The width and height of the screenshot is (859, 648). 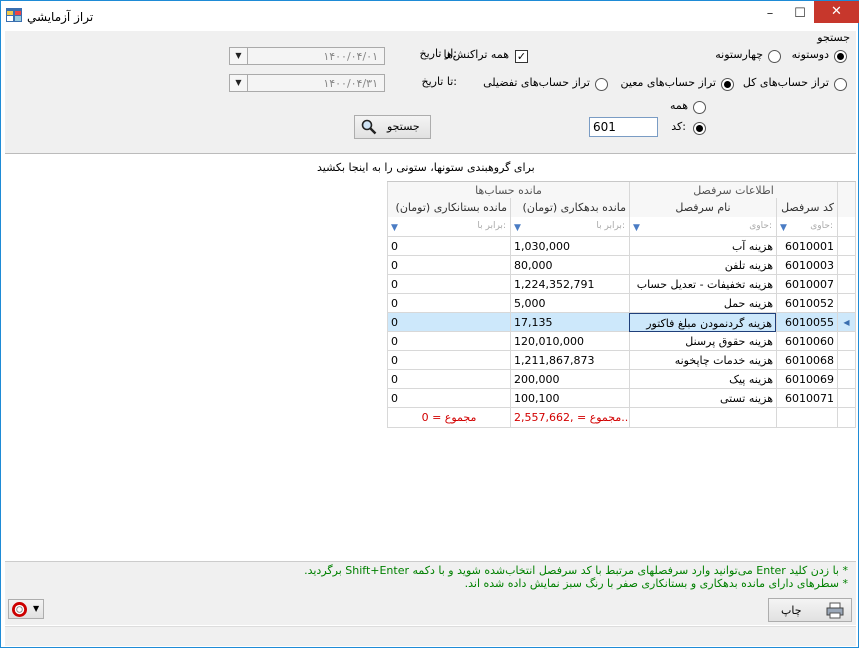 I want to click on search-button: جستجو, so click(x=392, y=127).